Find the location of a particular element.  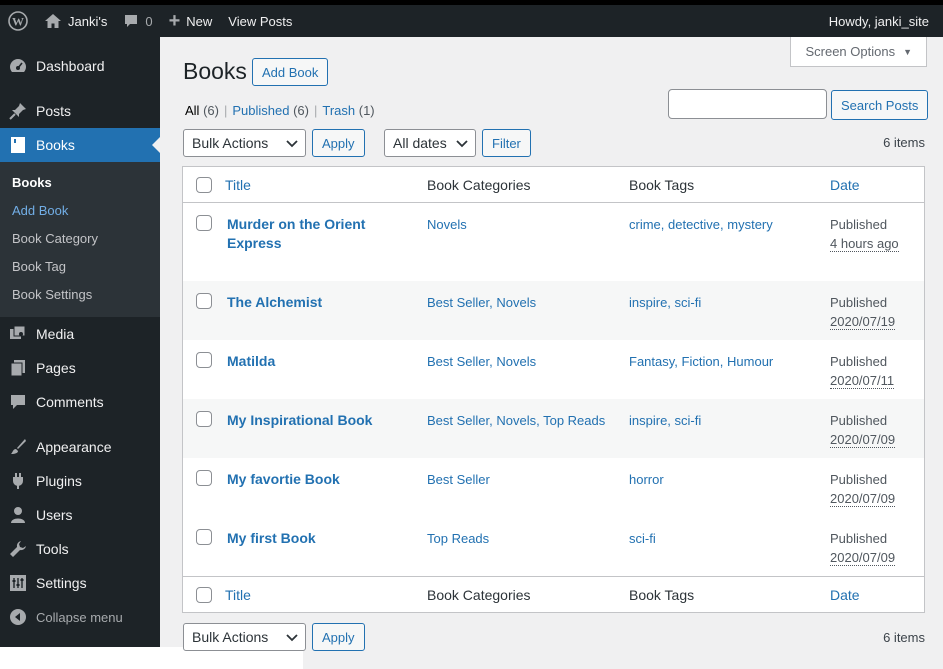

table-footer: Title Book Categories Book Tags Date is located at coordinates (553, 594).